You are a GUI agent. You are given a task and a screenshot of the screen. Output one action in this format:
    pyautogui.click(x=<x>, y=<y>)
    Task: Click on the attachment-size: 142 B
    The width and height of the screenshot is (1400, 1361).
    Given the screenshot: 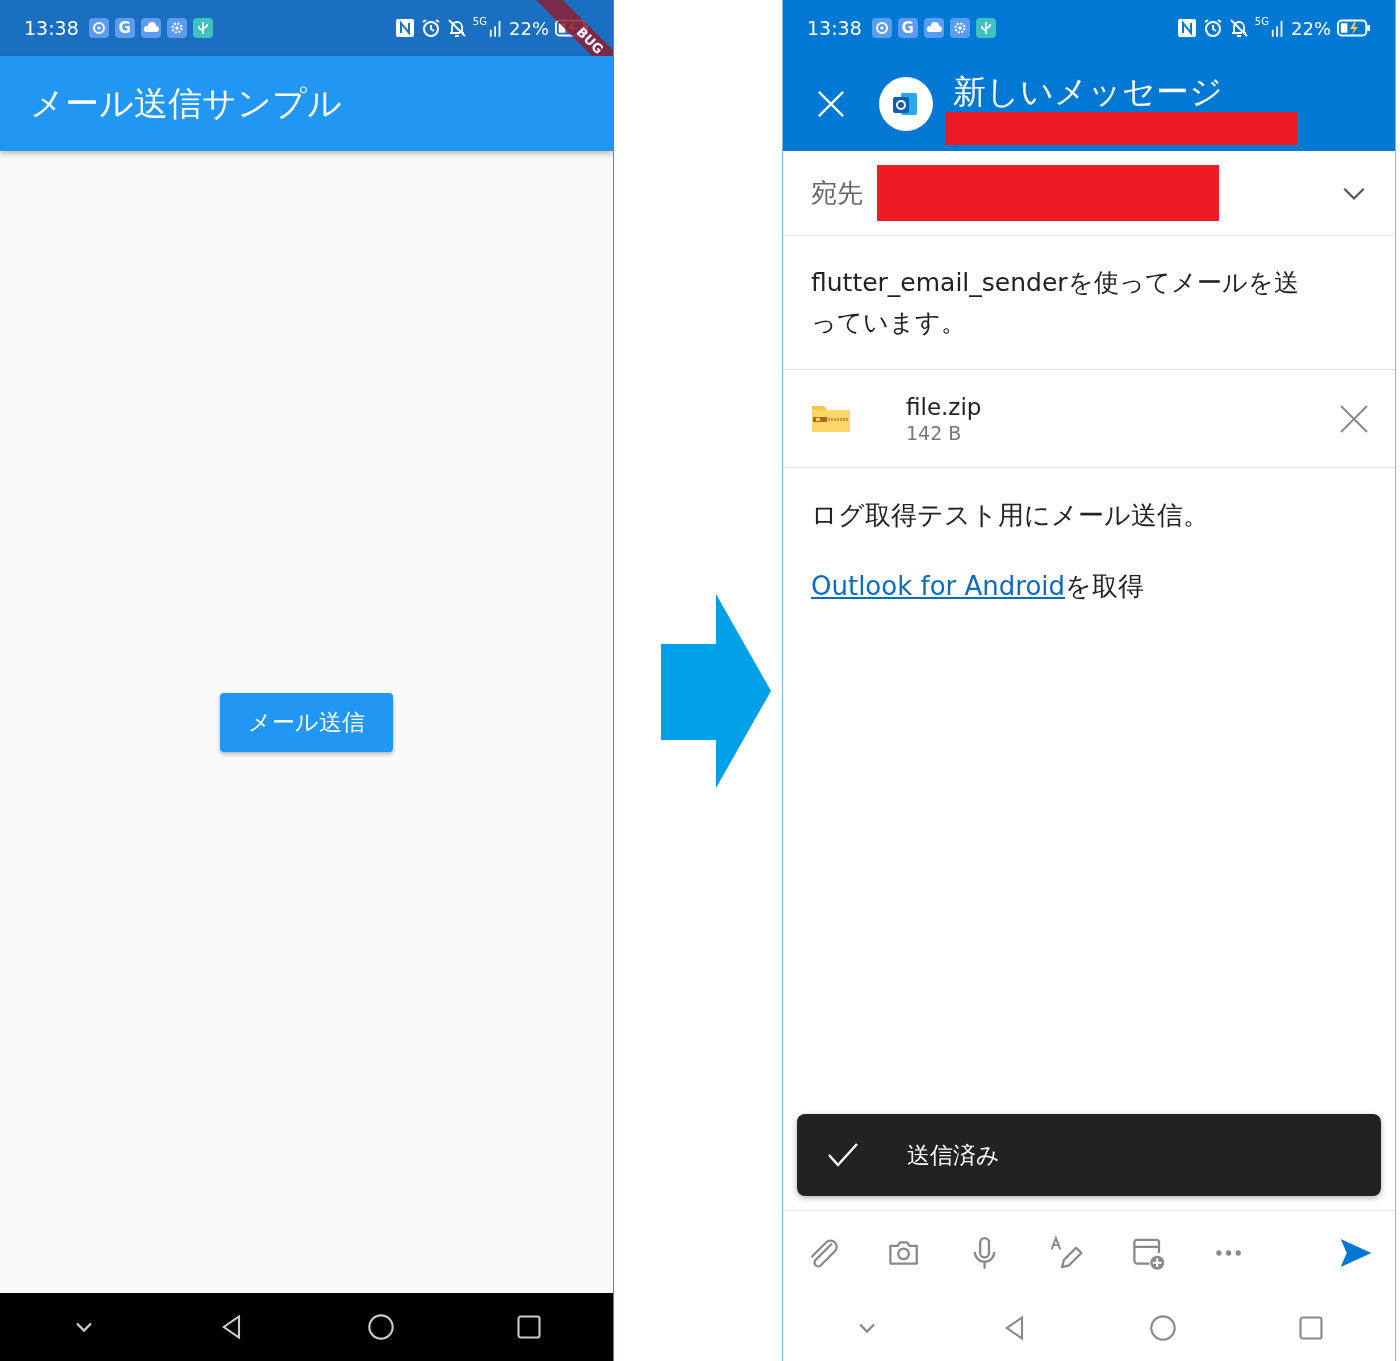 What is the action you would take?
    pyautogui.click(x=934, y=432)
    